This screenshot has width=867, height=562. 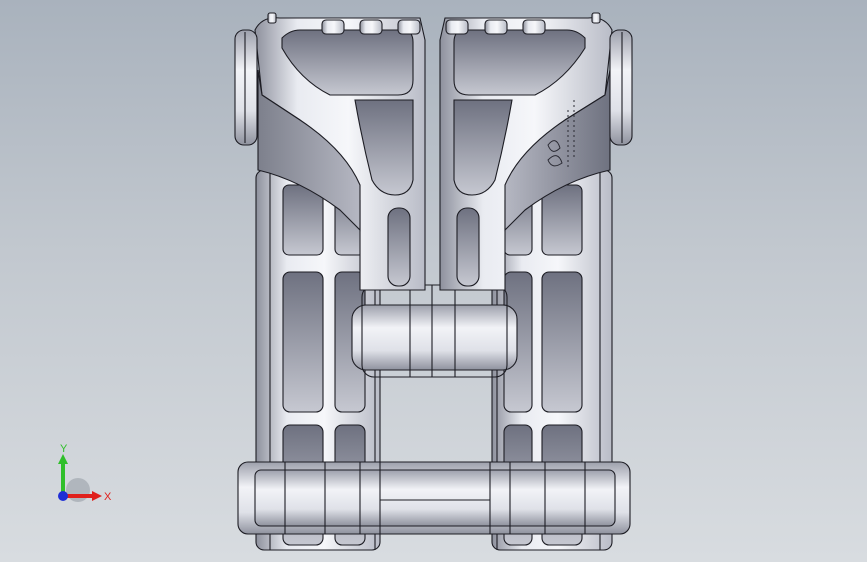 I want to click on coordinate-triad: Y X, so click(x=85, y=473).